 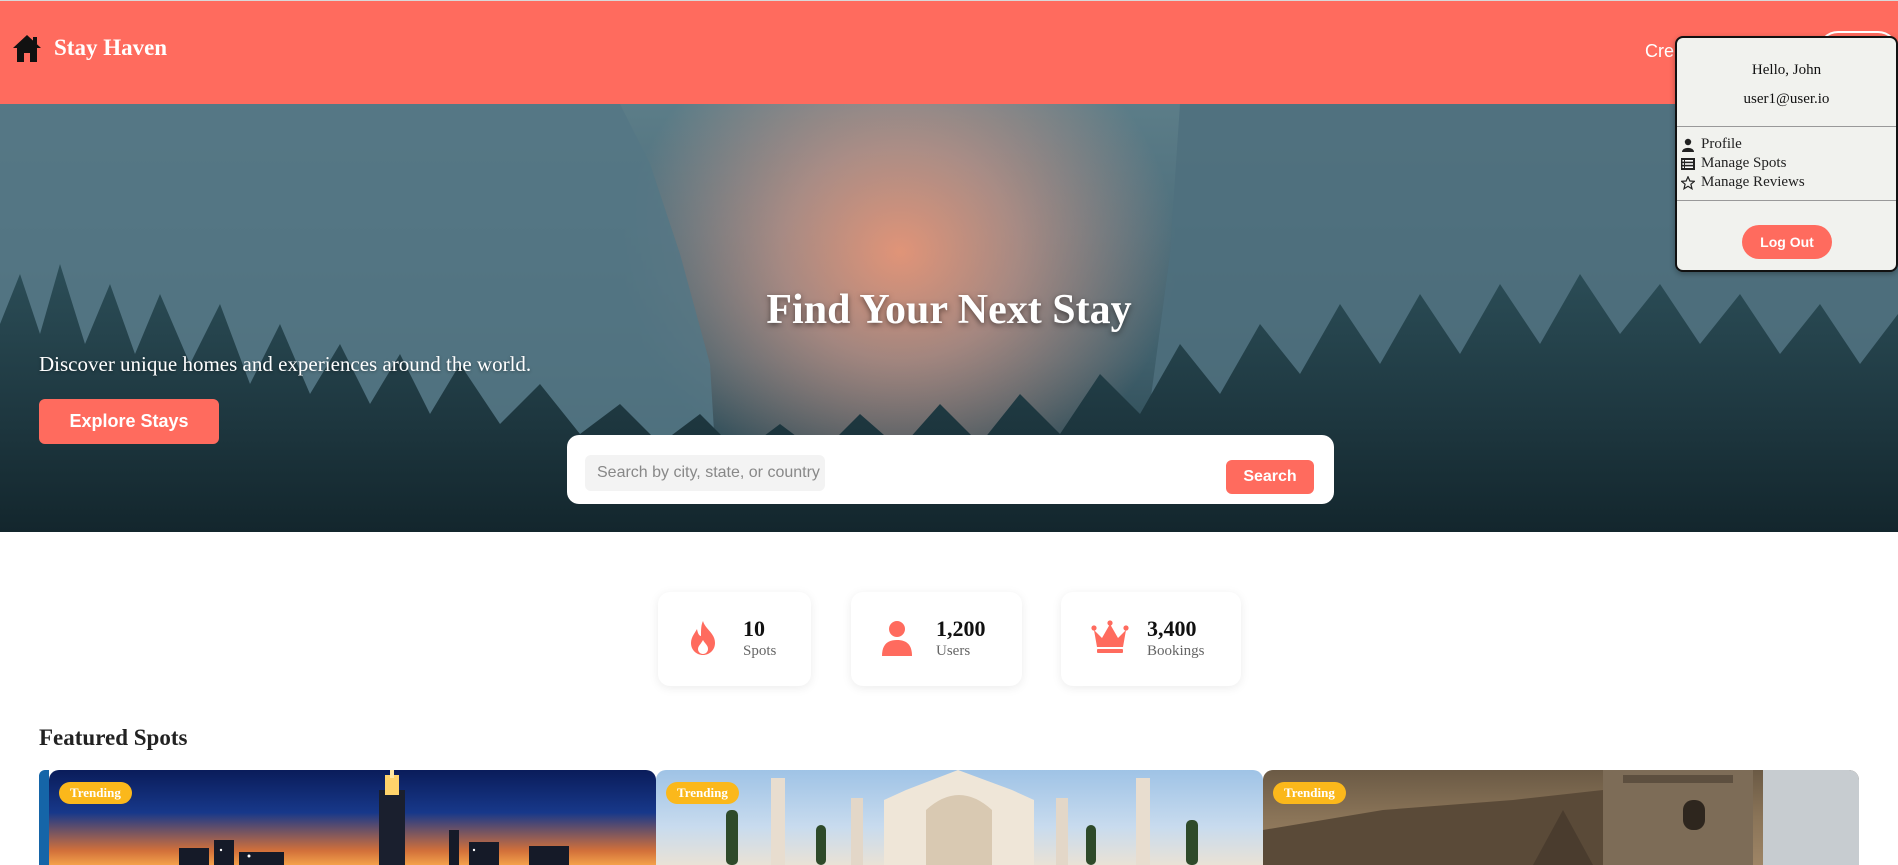 What do you see at coordinates (1721, 144) in the screenshot?
I see `menu-item-label: Profile` at bounding box center [1721, 144].